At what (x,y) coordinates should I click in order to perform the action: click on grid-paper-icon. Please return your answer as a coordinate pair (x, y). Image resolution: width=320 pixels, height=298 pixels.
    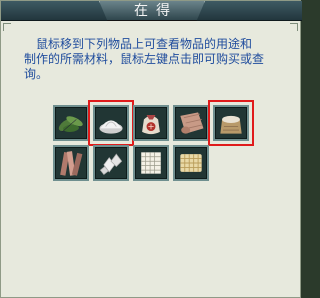
    Looking at the image, I should click on (151, 163).